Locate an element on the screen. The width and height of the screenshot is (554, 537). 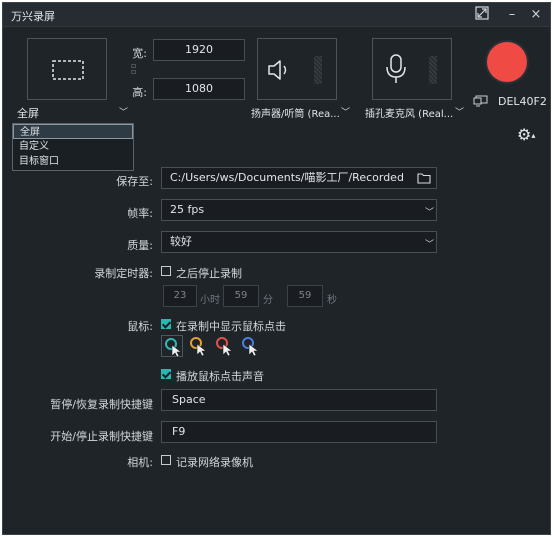
gear-icon: ⚙▴ is located at coordinates (526, 134).